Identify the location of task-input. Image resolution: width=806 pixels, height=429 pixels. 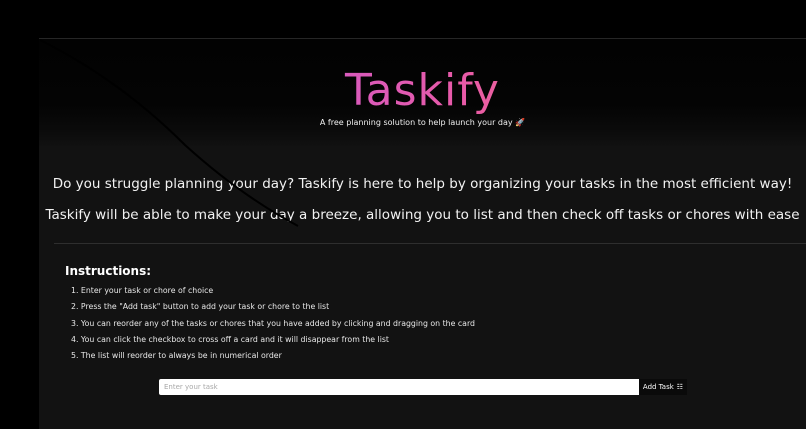
(399, 387).